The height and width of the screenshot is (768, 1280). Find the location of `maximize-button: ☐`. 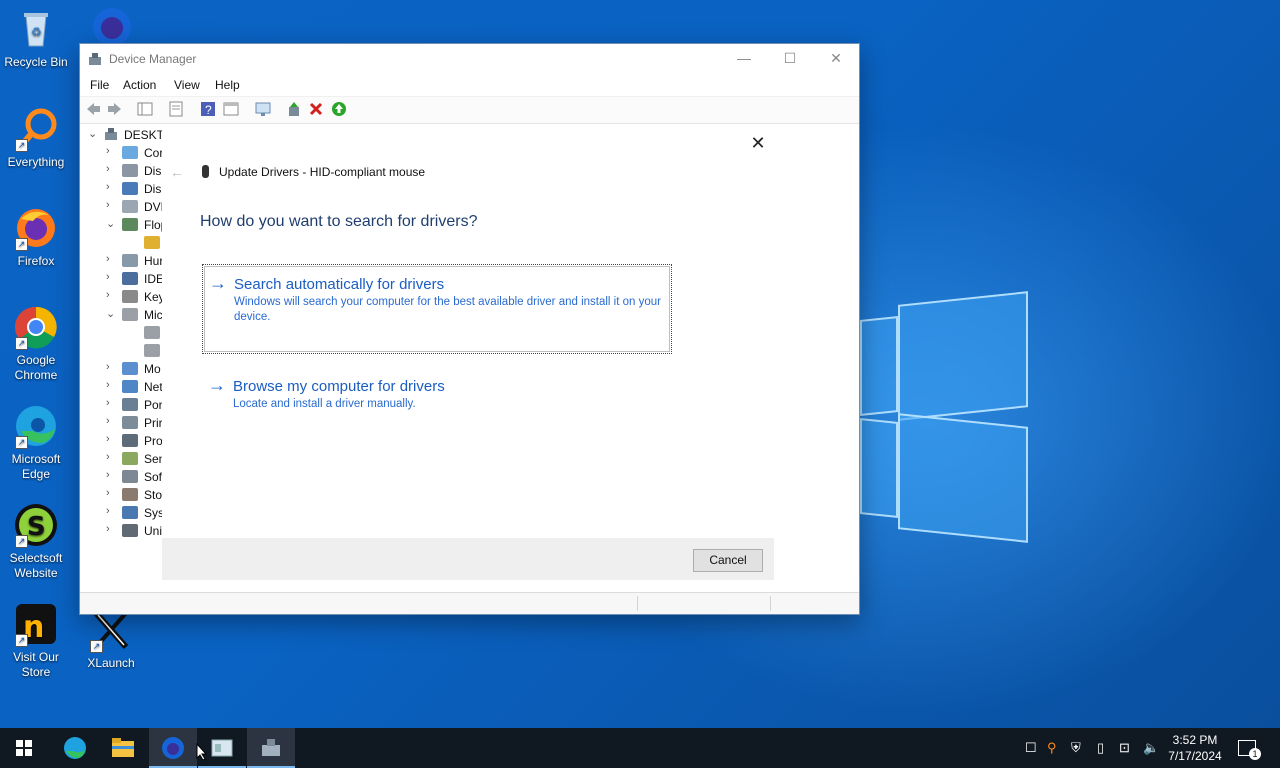

maximize-button: ☐ is located at coordinates (790, 59).